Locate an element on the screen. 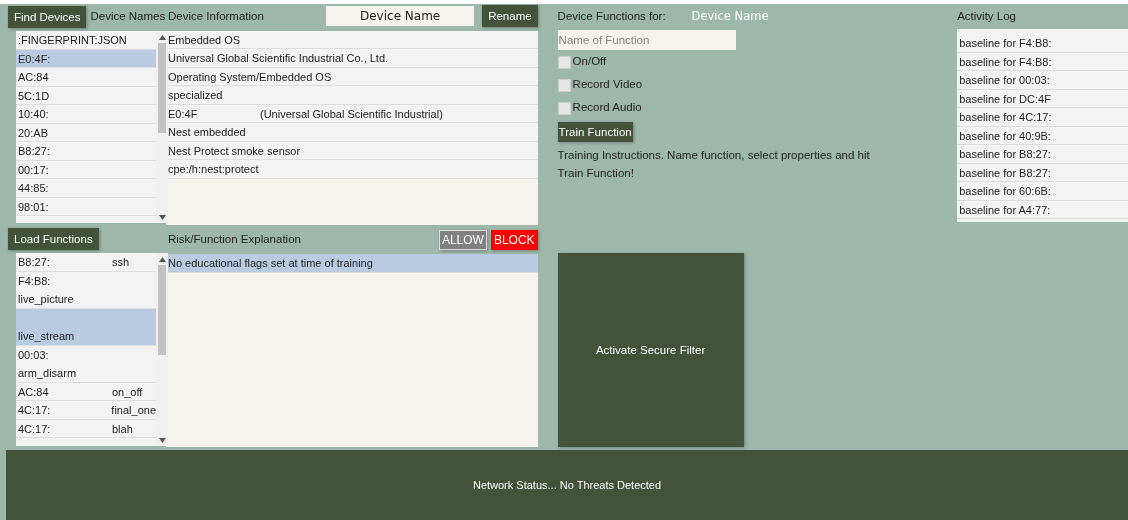  log-entry: baseline for 00:03: is located at coordinates (1042, 80).